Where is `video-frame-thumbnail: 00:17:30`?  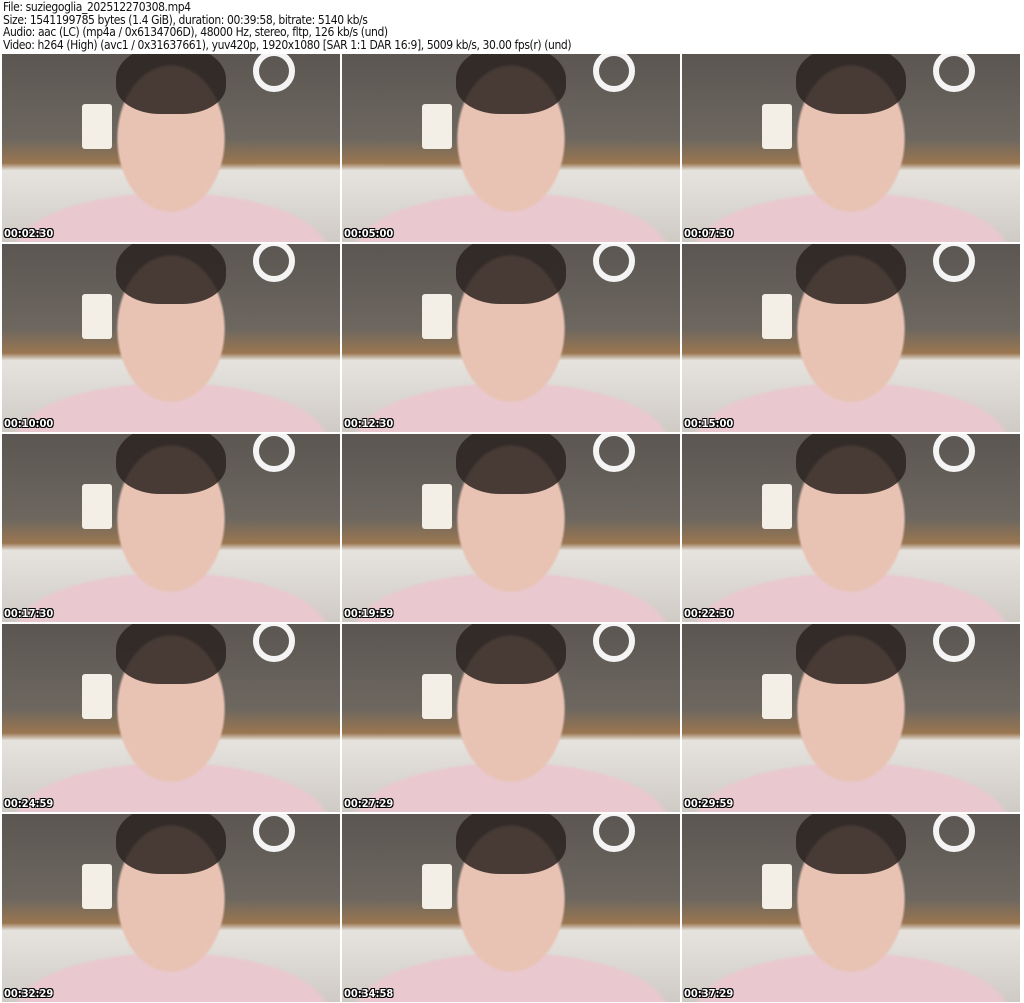 video-frame-thumbnail: 00:17:30 is located at coordinates (171, 528).